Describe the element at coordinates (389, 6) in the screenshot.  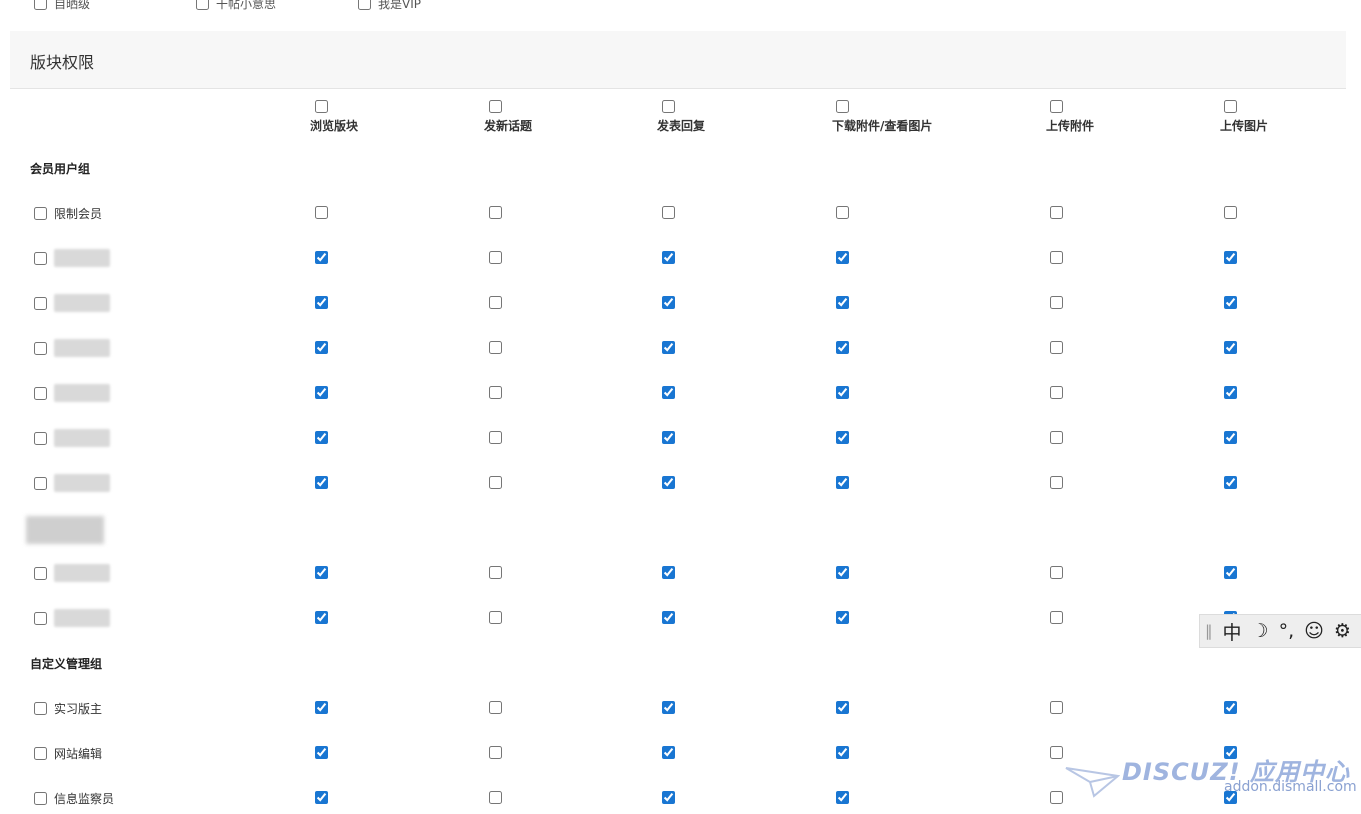
I see `top-option: 我是VIP` at that location.